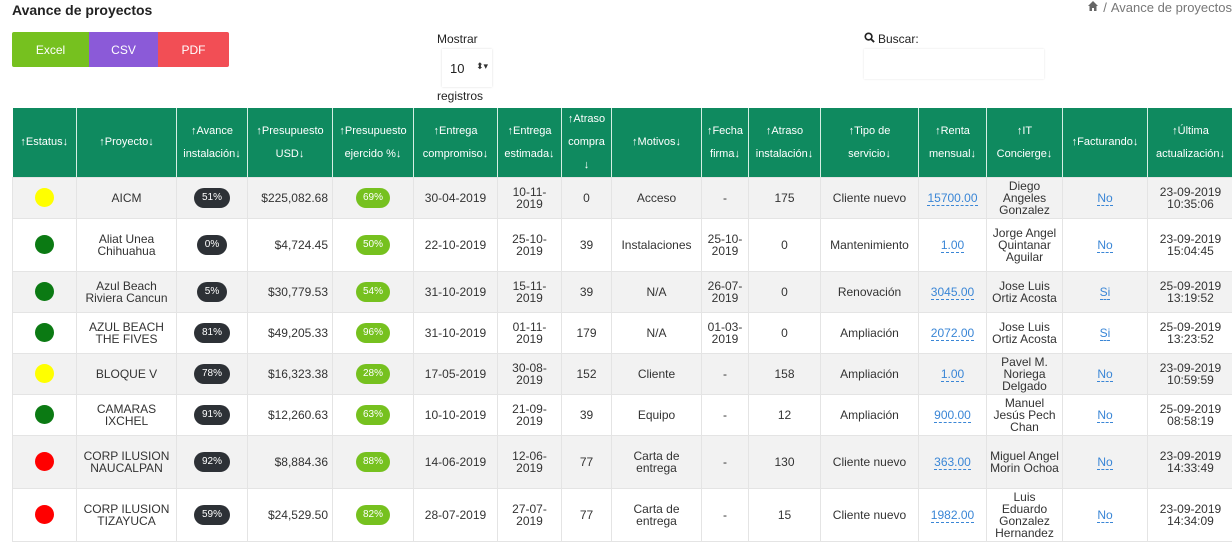  What do you see at coordinates (952, 198) in the screenshot?
I see `monthly-rent-link: 15700.00` at bounding box center [952, 198].